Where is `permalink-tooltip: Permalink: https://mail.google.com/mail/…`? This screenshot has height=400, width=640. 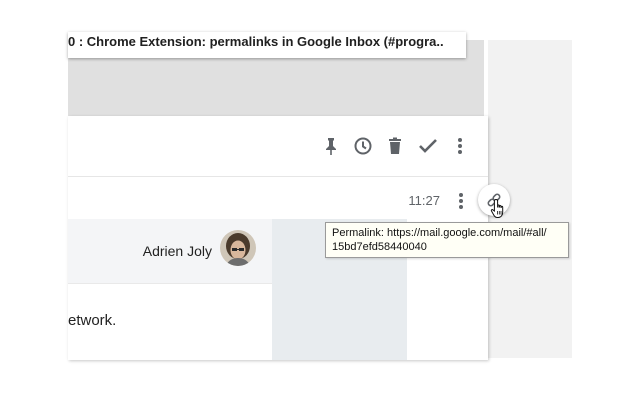
permalink-tooltip: Permalink: https://mail.google.com/mail/… is located at coordinates (447, 240).